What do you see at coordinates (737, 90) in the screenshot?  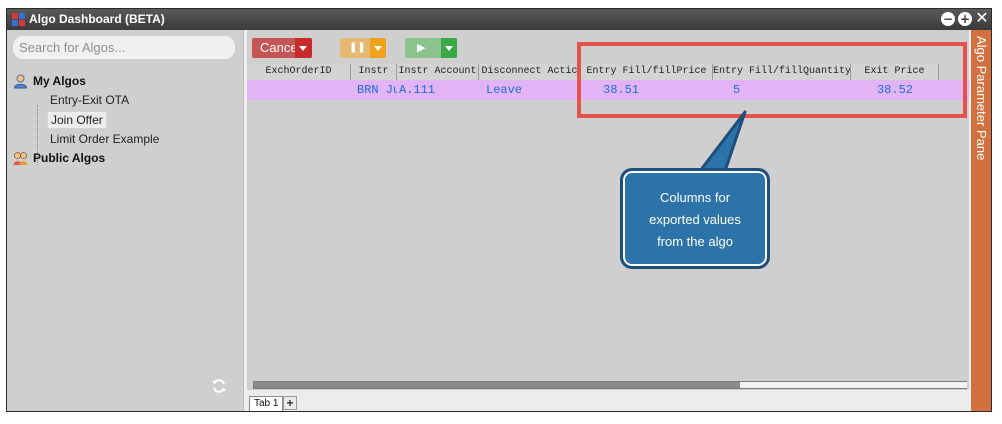 I see `cell-entry-fill-quantity: 5` at bounding box center [737, 90].